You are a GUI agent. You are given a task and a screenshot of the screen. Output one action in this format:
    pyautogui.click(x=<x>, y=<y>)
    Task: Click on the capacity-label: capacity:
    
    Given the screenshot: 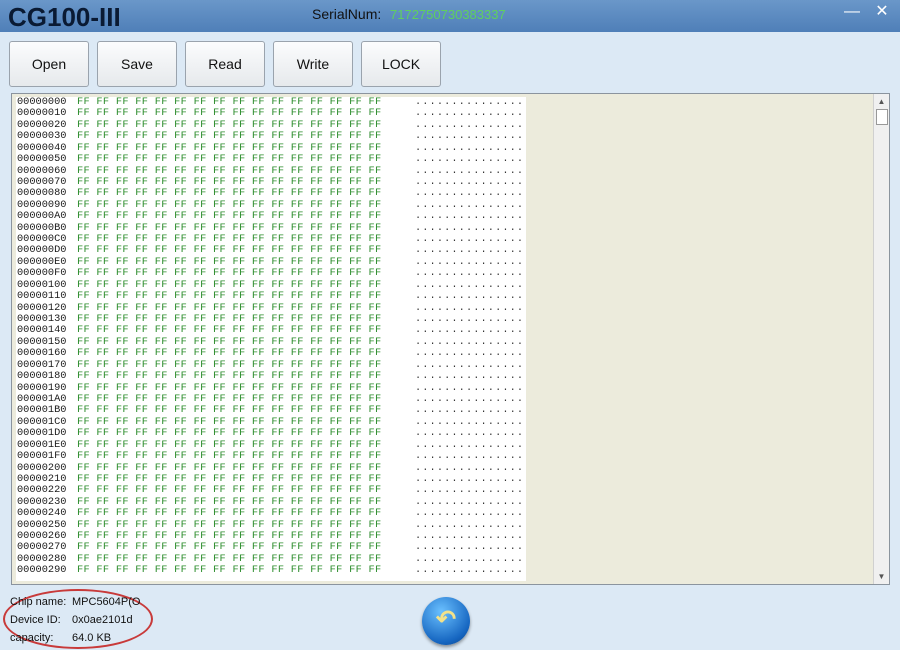 What is the action you would take?
    pyautogui.click(x=32, y=638)
    